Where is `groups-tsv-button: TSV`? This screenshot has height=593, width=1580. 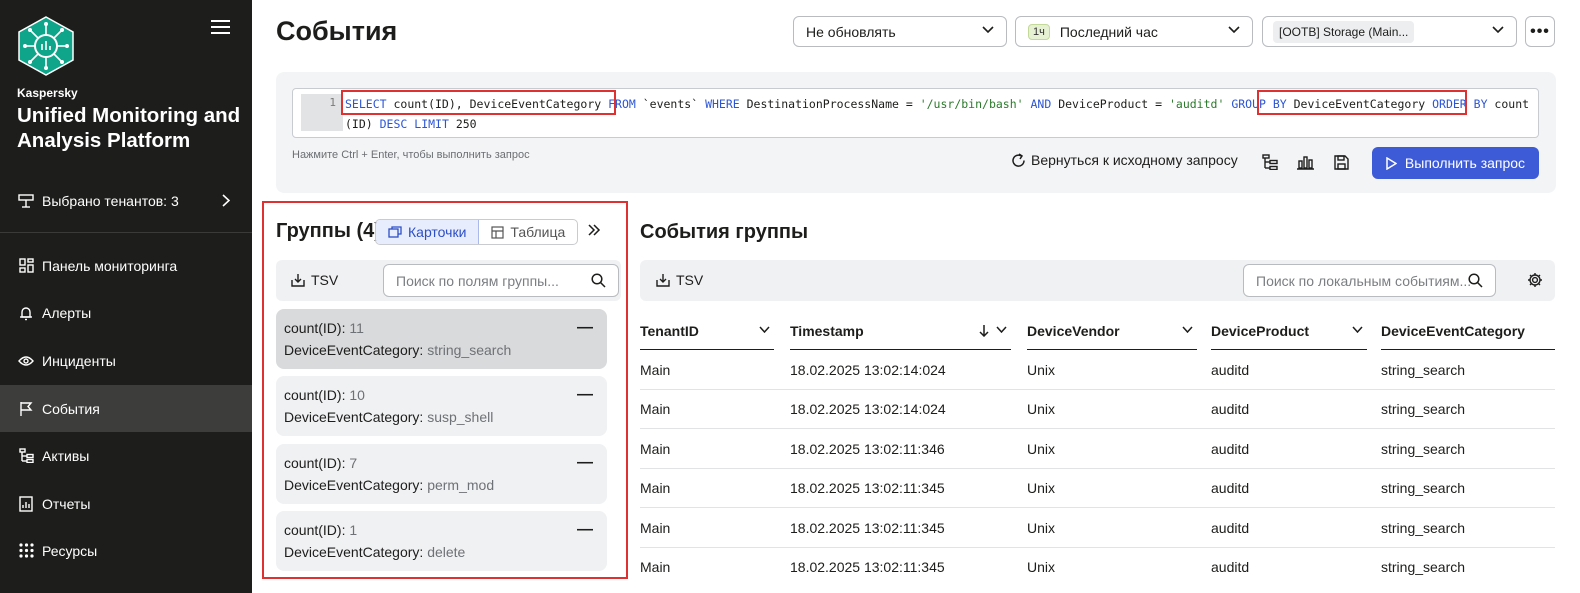 groups-tsv-button: TSV is located at coordinates (314, 280).